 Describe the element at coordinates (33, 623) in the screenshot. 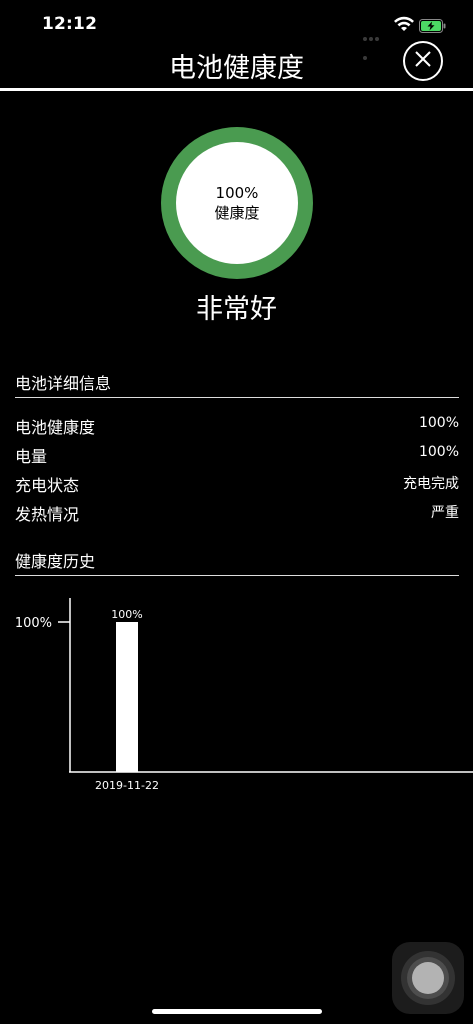

I see `y-tick-label: 100%` at that location.